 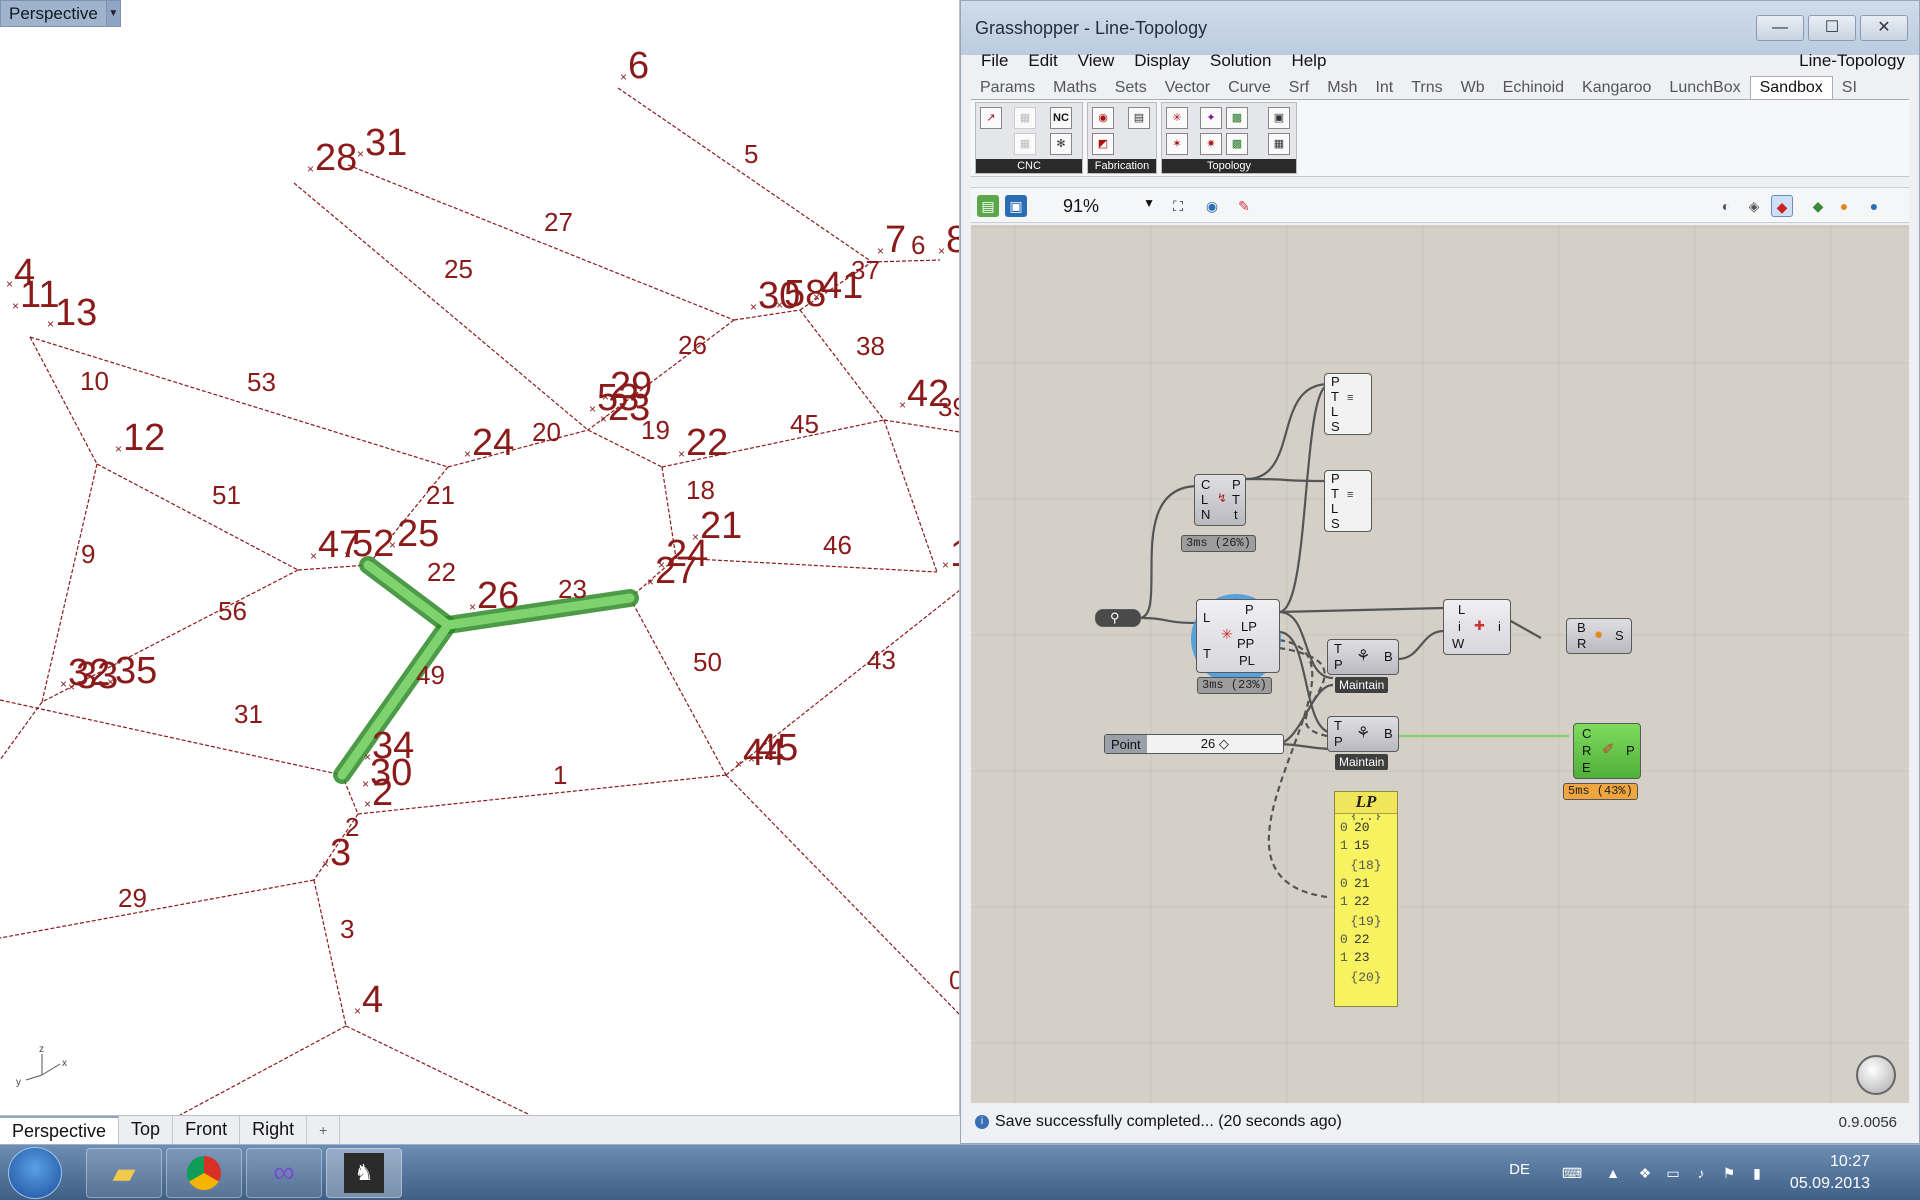 What do you see at coordinates (1220, 500) in the screenshot?
I see `curve-parameter-component: C L N P T t ↯` at bounding box center [1220, 500].